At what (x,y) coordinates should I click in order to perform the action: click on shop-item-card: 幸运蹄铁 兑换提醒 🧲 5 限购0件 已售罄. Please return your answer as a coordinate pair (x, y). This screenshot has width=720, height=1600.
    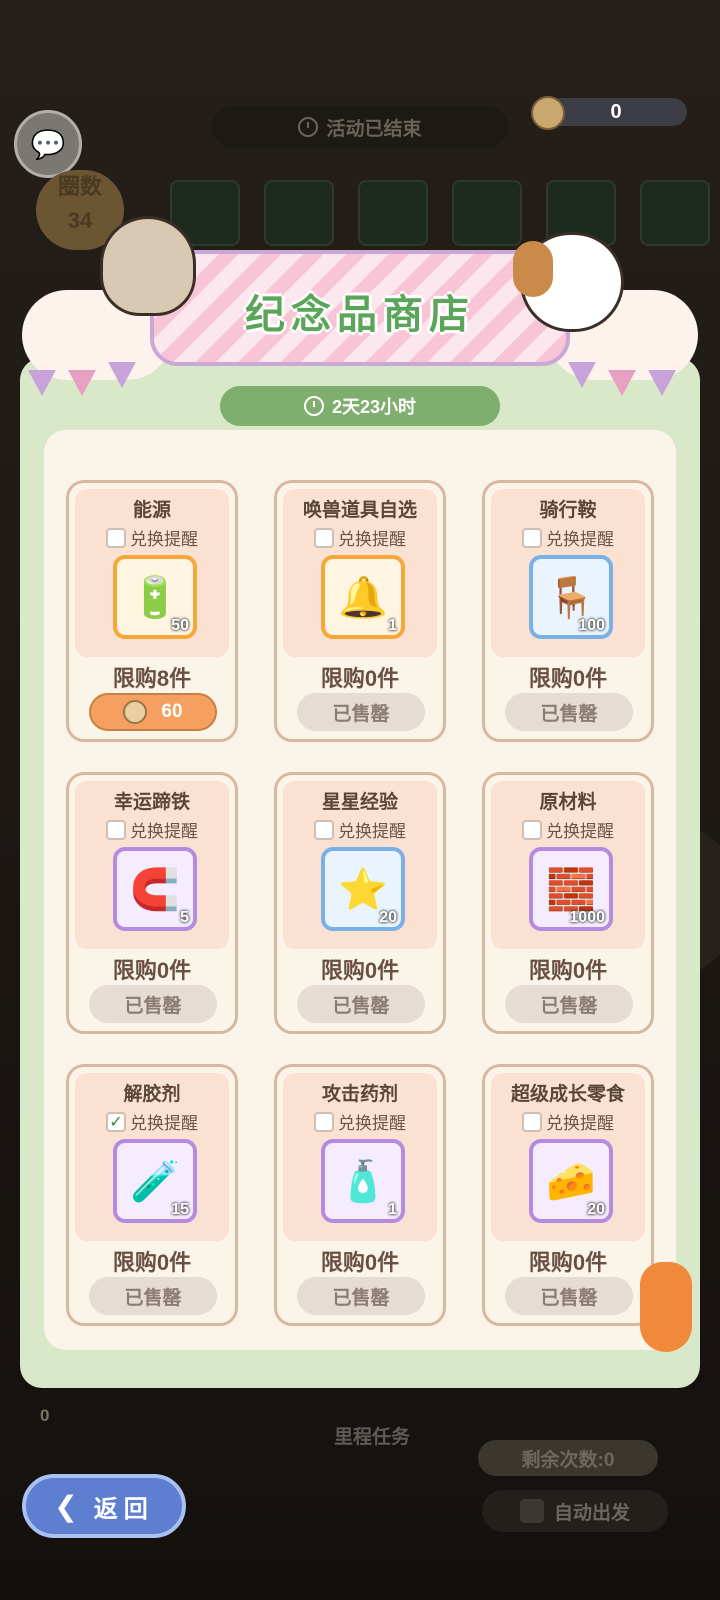
    Looking at the image, I should click on (152, 903).